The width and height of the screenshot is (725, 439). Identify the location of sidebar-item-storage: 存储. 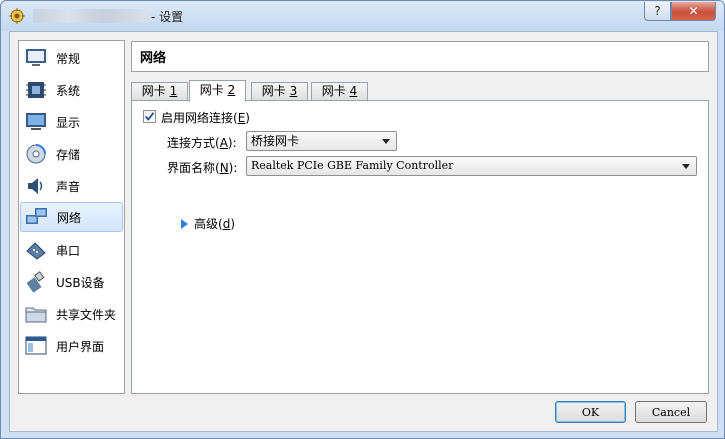
(71, 154).